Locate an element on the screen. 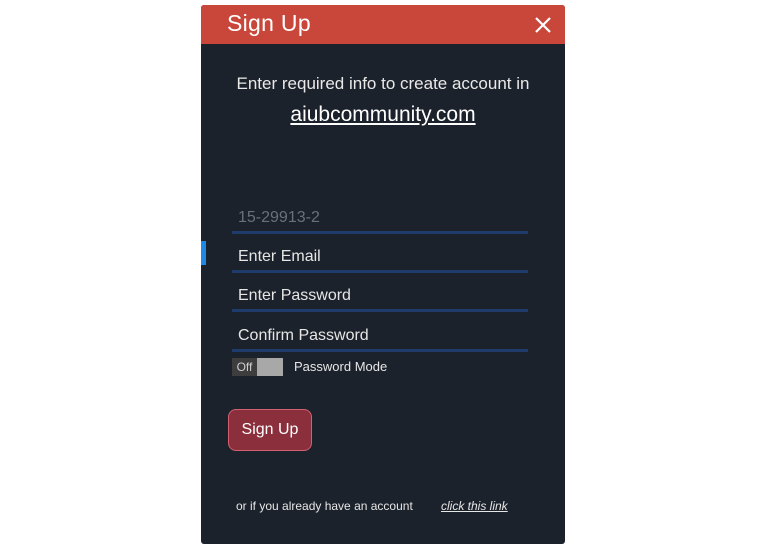  close-icon is located at coordinates (543, 25).